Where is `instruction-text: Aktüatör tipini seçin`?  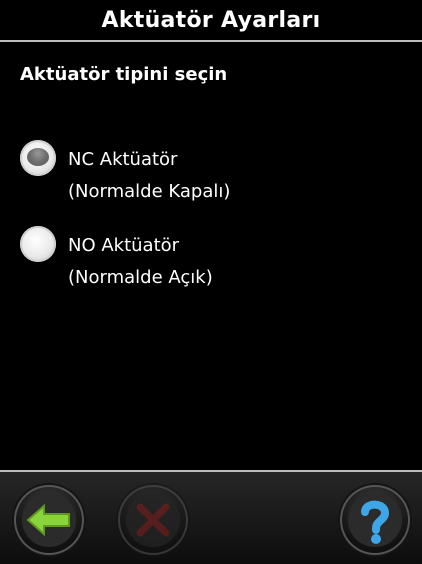 instruction-text: Aktüatör tipini seçin is located at coordinates (124, 74).